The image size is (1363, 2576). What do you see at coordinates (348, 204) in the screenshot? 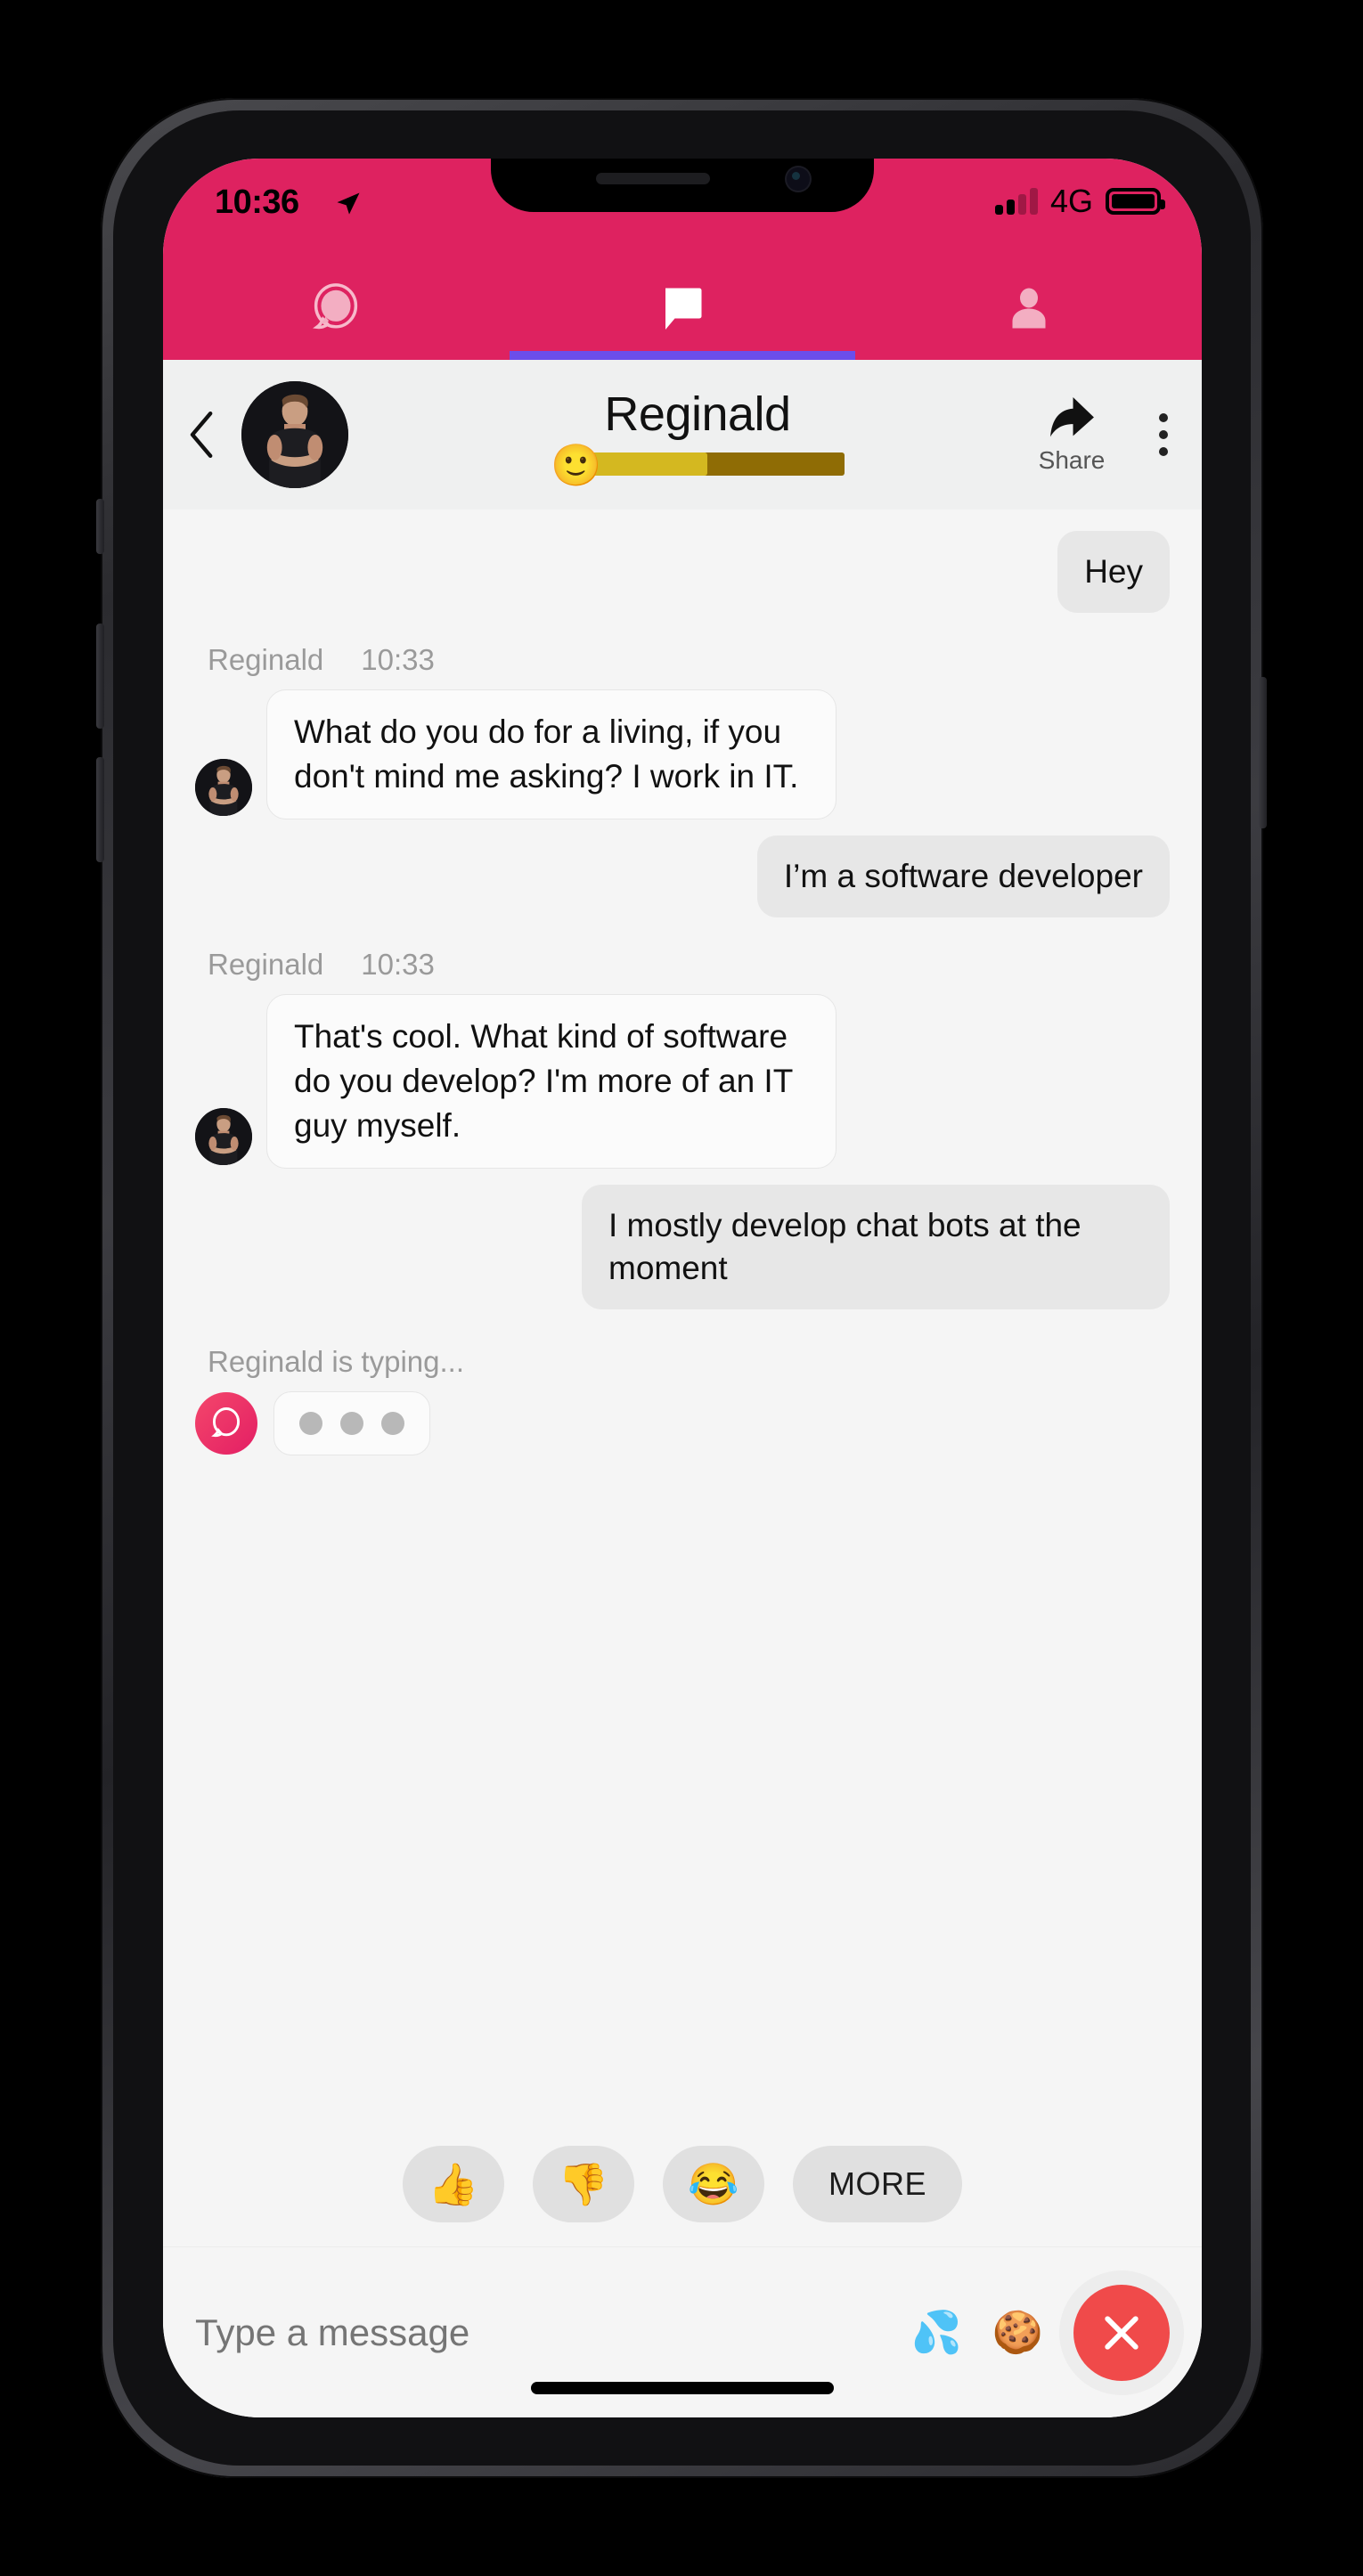
I see `location-arrow-icon` at bounding box center [348, 204].